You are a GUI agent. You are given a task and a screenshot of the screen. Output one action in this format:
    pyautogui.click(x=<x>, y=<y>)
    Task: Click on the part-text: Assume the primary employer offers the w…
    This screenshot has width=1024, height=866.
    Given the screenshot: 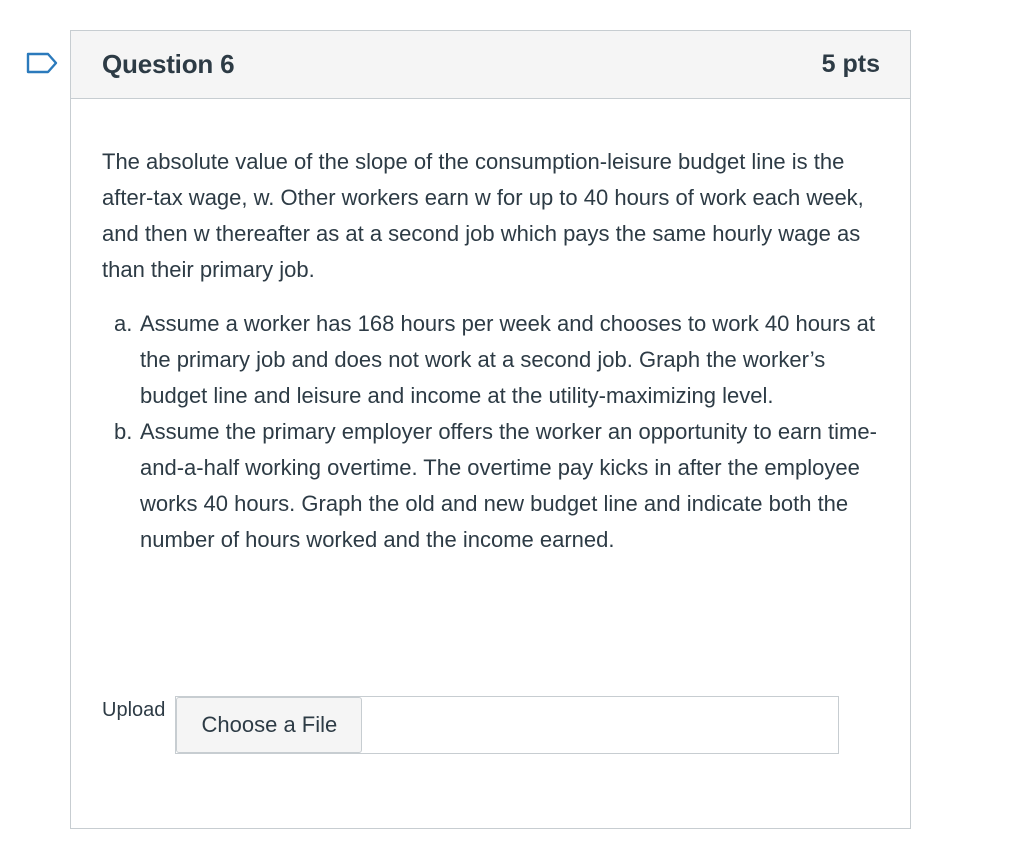 What is the action you would take?
    pyautogui.click(x=508, y=485)
    